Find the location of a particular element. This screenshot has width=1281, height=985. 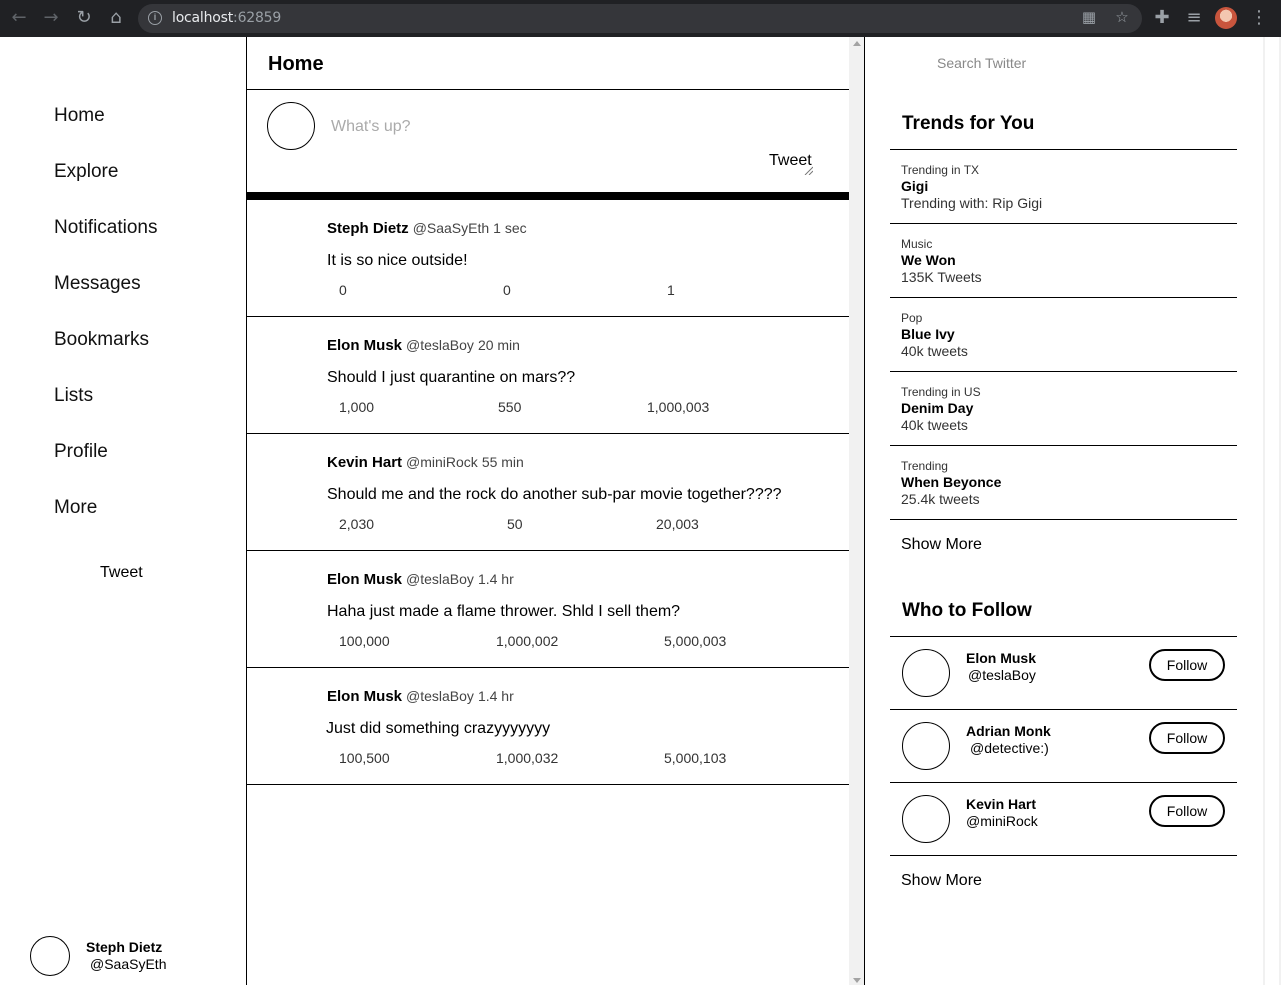

translate-icon: ▦ is located at coordinates (1089, 18).